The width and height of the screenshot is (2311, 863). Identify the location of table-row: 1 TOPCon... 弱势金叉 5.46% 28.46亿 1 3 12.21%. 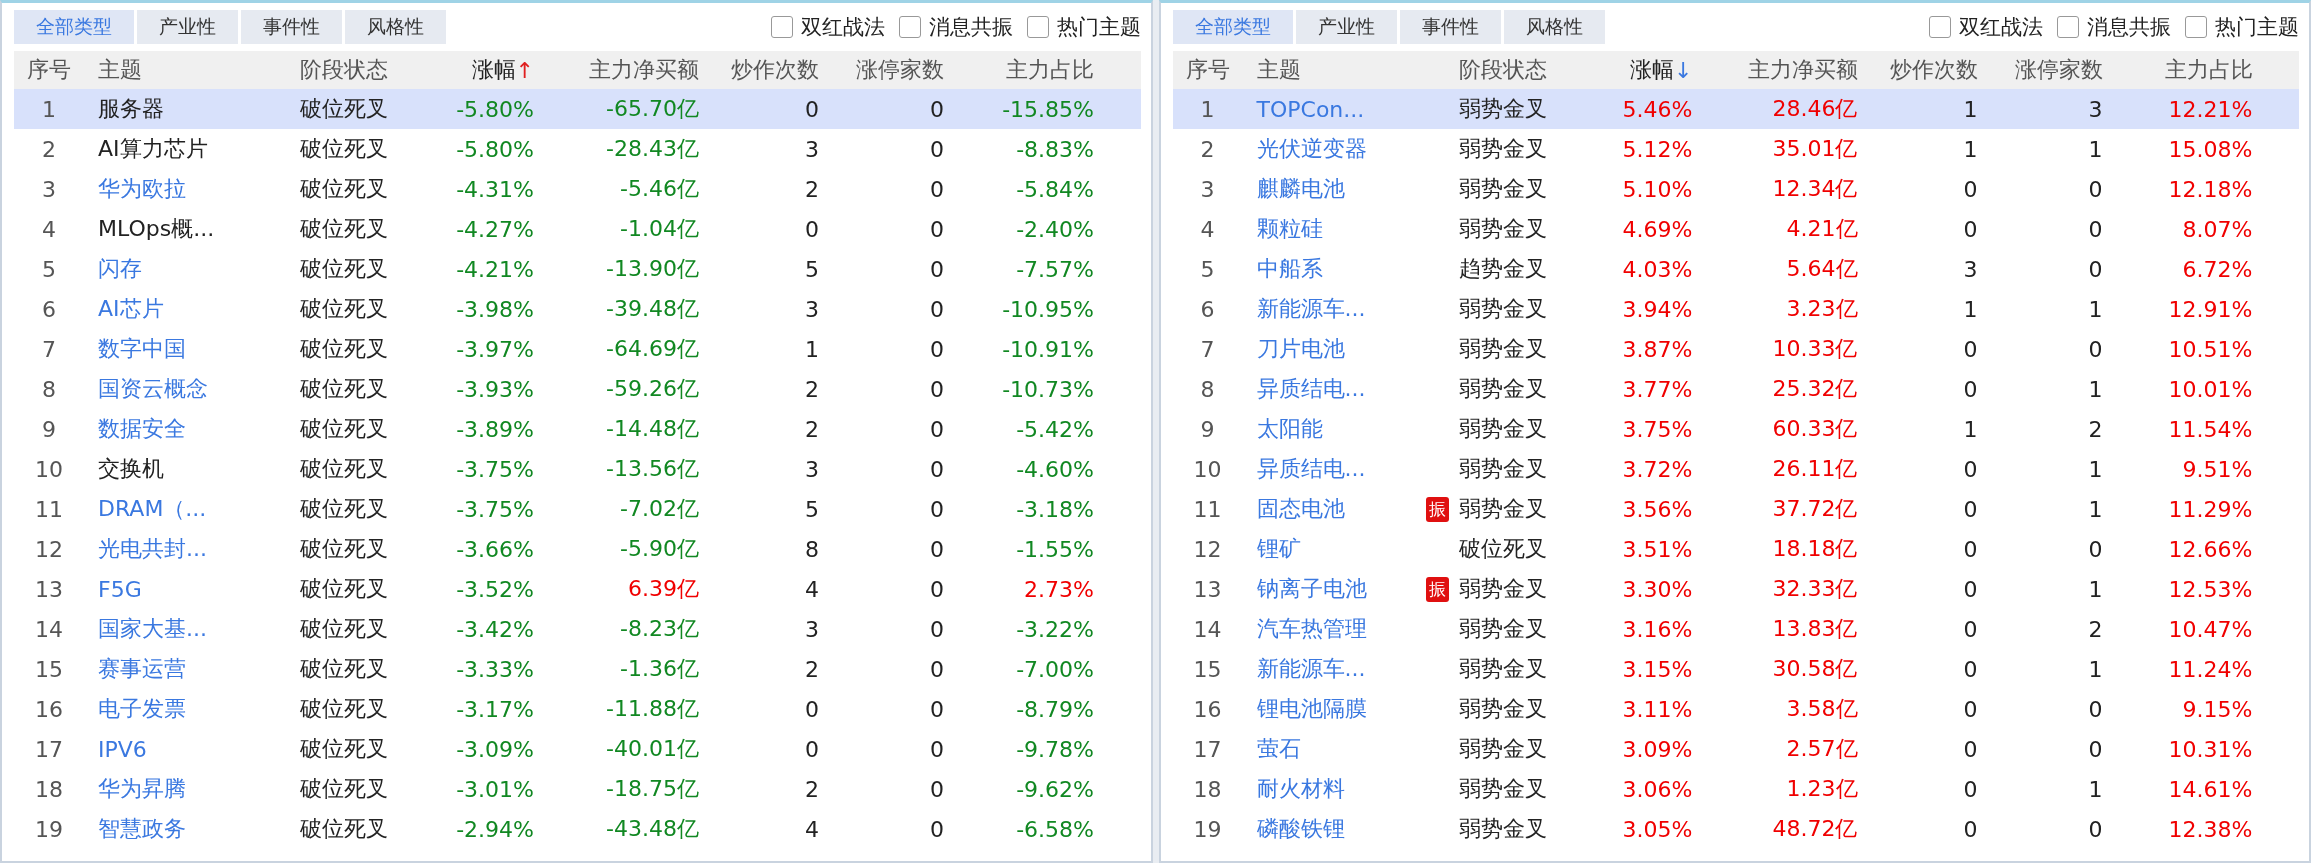
(1735, 109).